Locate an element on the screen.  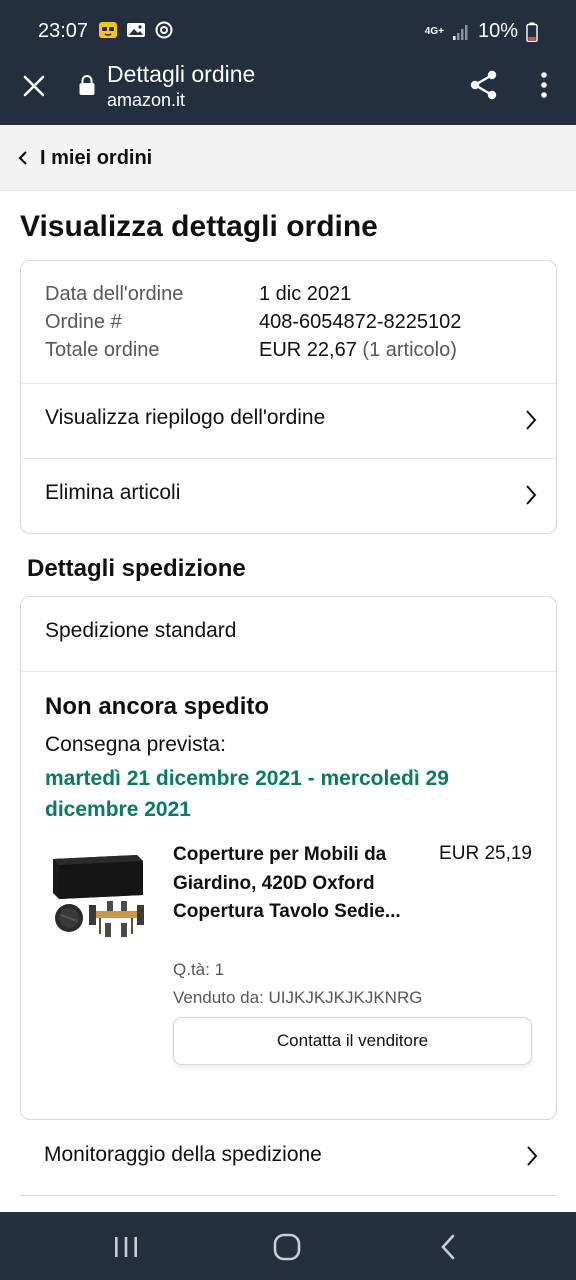
share-icon is located at coordinates (484, 85).